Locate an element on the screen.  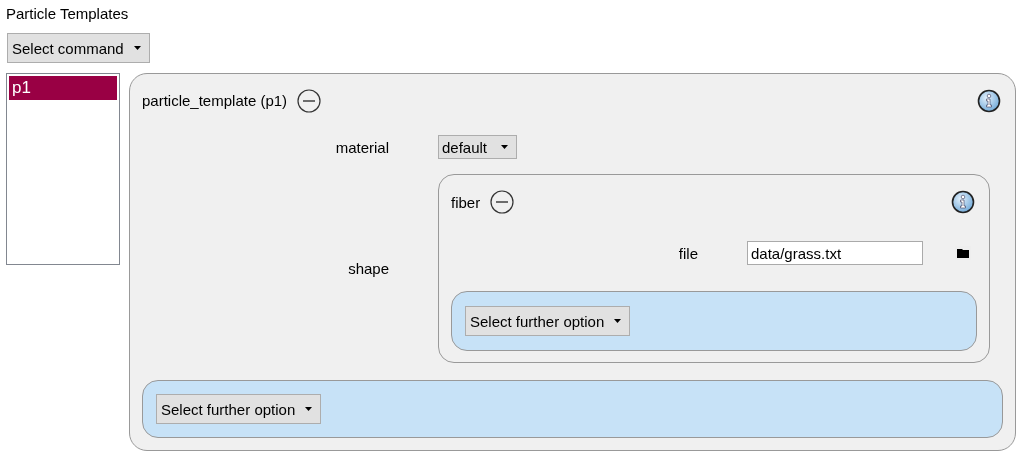
list-item: p1 is located at coordinates (63, 88).